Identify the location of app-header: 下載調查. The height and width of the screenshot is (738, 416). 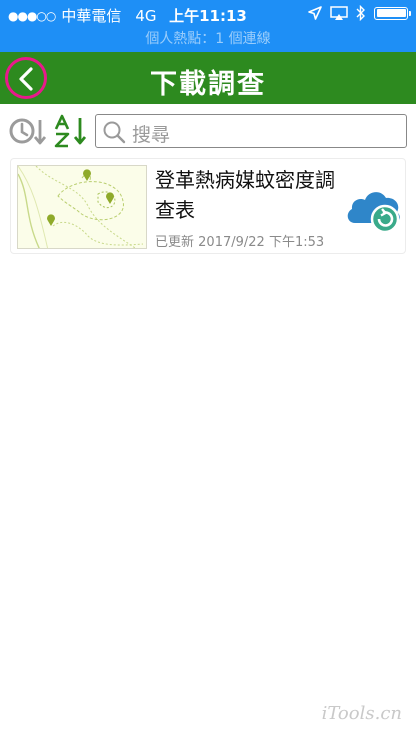
(208, 78).